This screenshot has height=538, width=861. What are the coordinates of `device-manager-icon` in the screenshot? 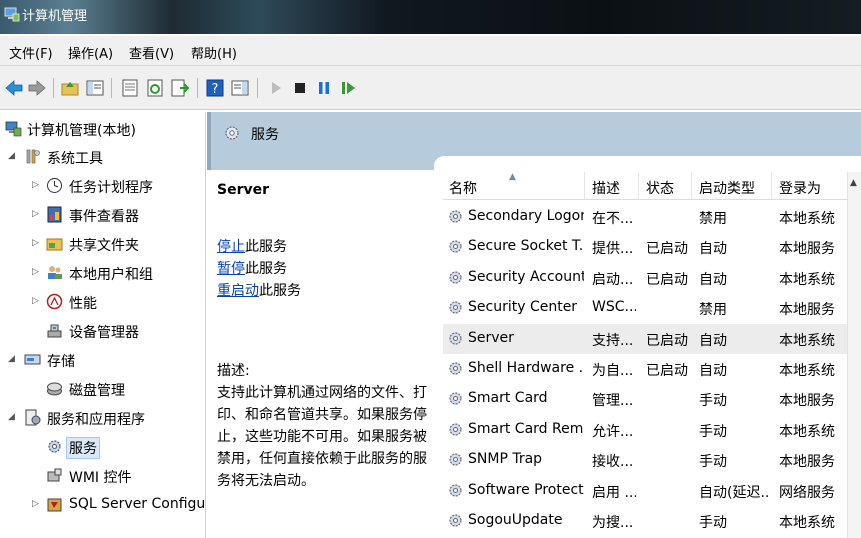 It's located at (54, 331).